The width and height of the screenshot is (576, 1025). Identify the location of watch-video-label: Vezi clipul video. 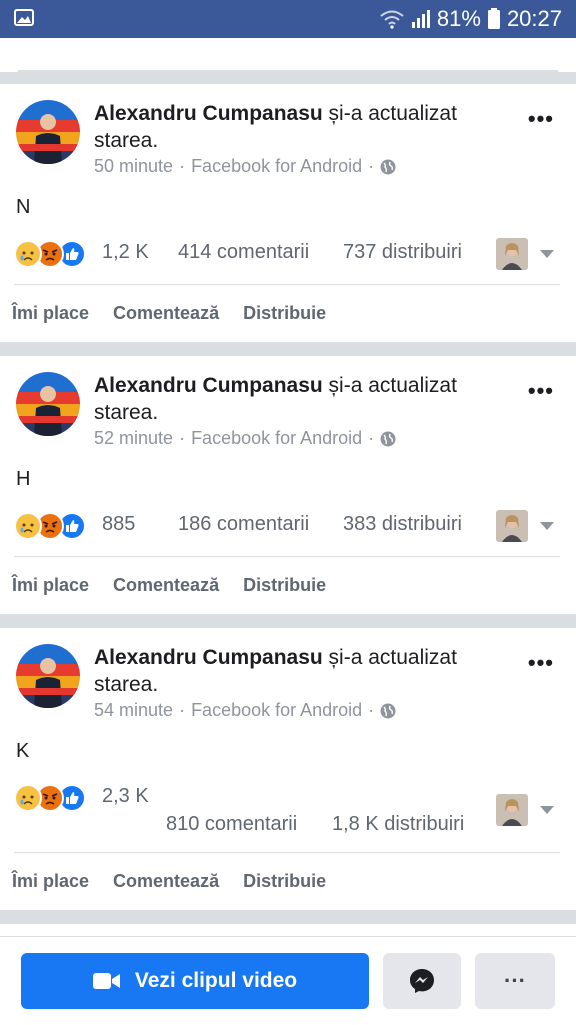
(216, 980).